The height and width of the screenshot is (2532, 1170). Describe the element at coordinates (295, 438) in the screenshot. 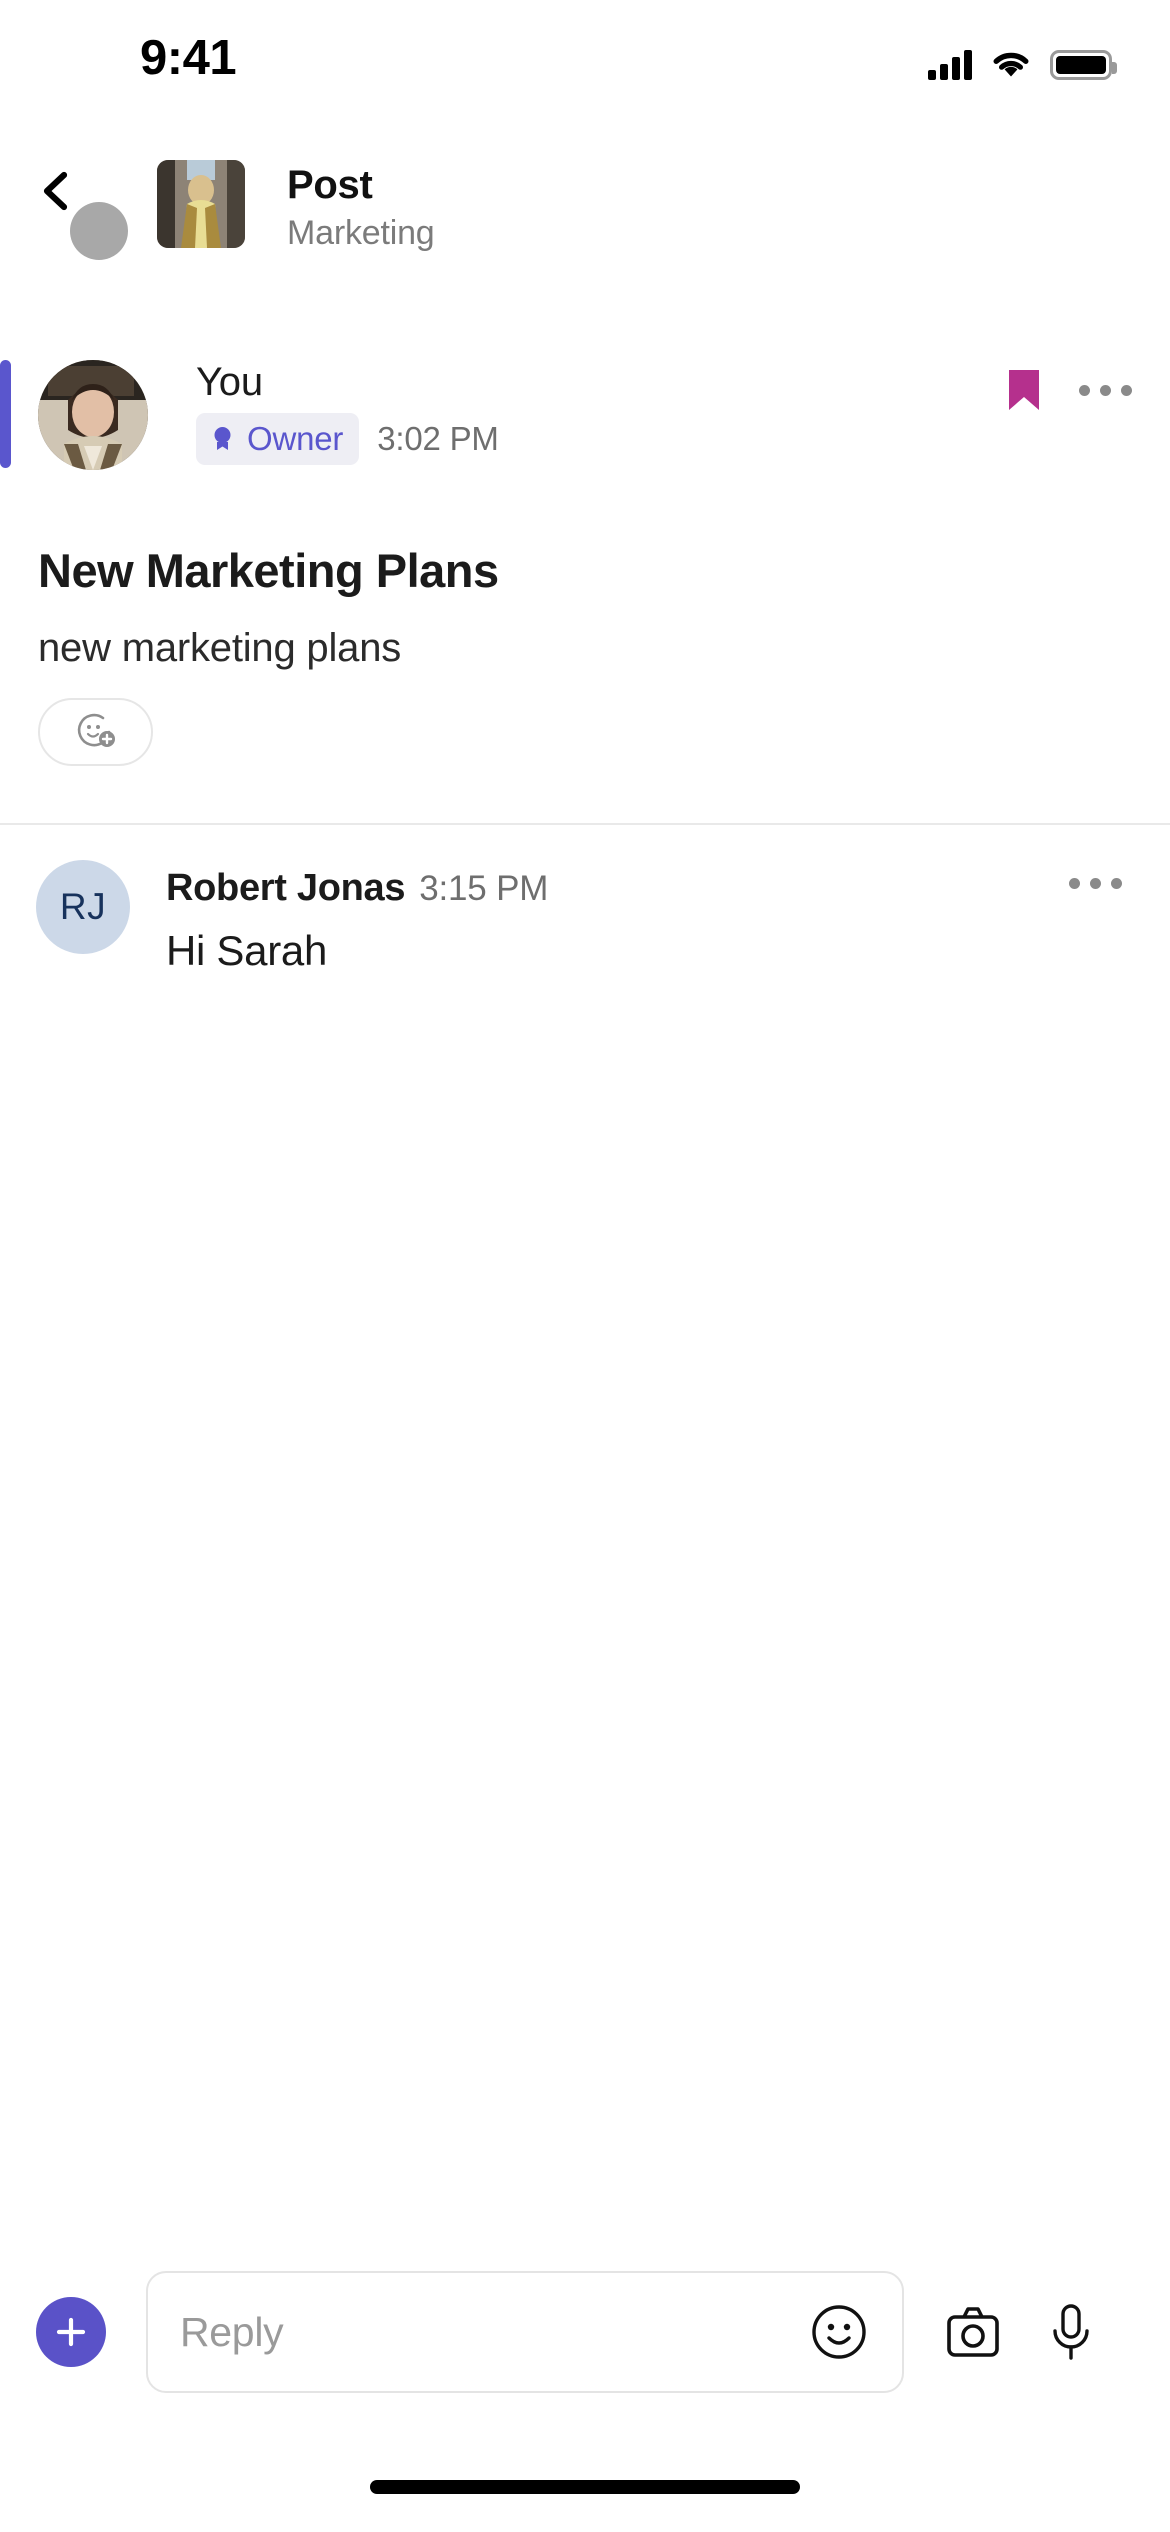

I see `badge-label: Owner` at that location.